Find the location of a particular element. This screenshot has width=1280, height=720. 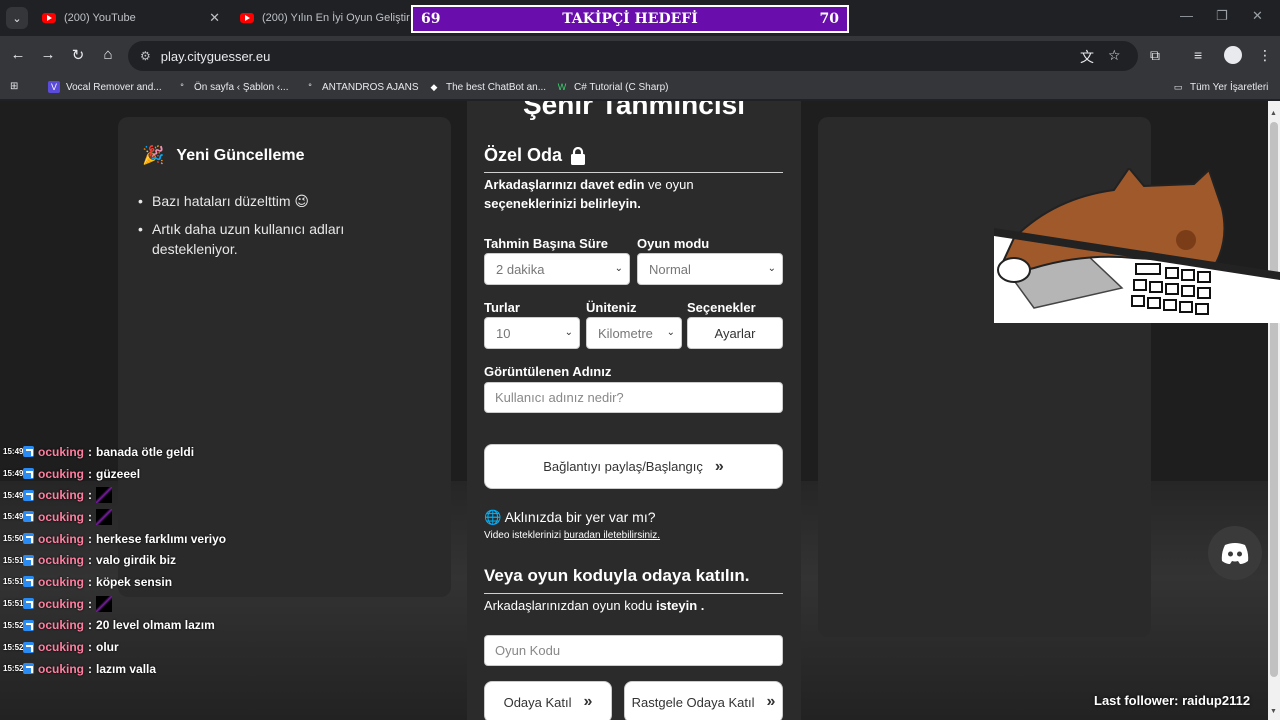

tab-title: (200) YouTube is located at coordinates (100, 18).